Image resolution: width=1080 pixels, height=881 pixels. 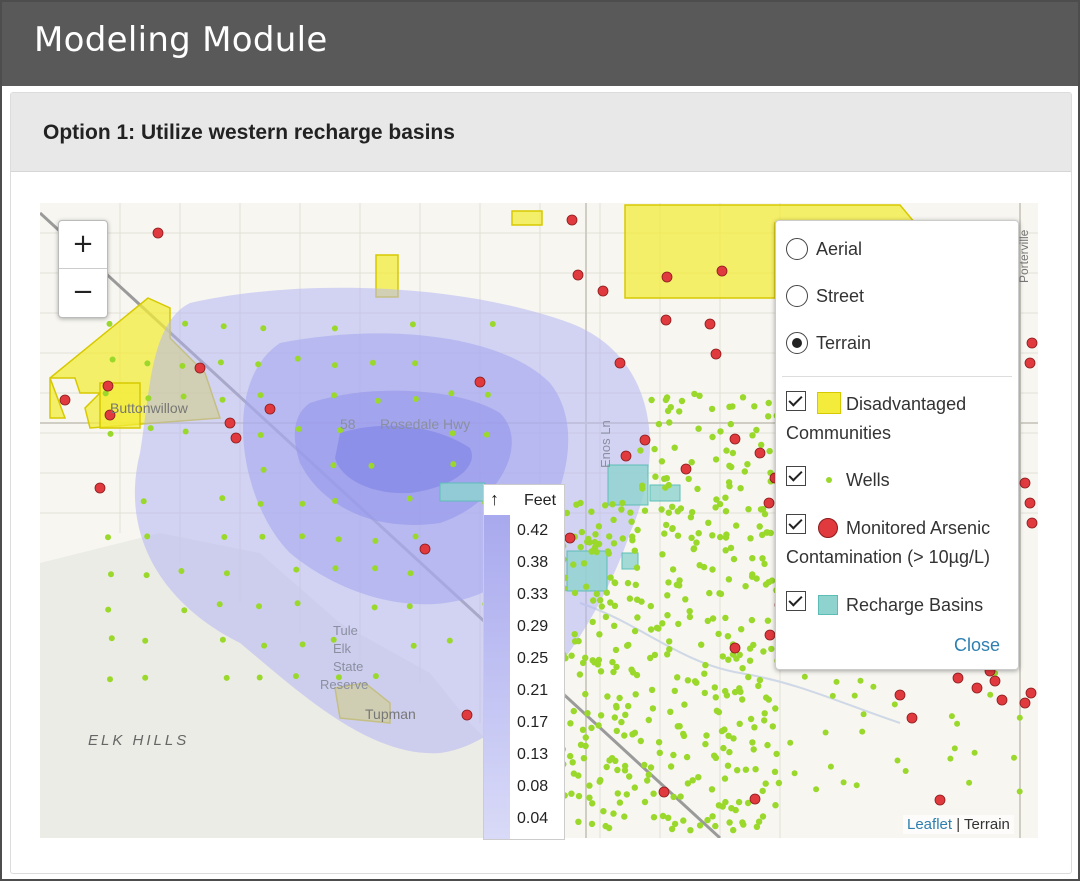 I want to click on leaflet-link: Leaflet, so click(x=929, y=824).